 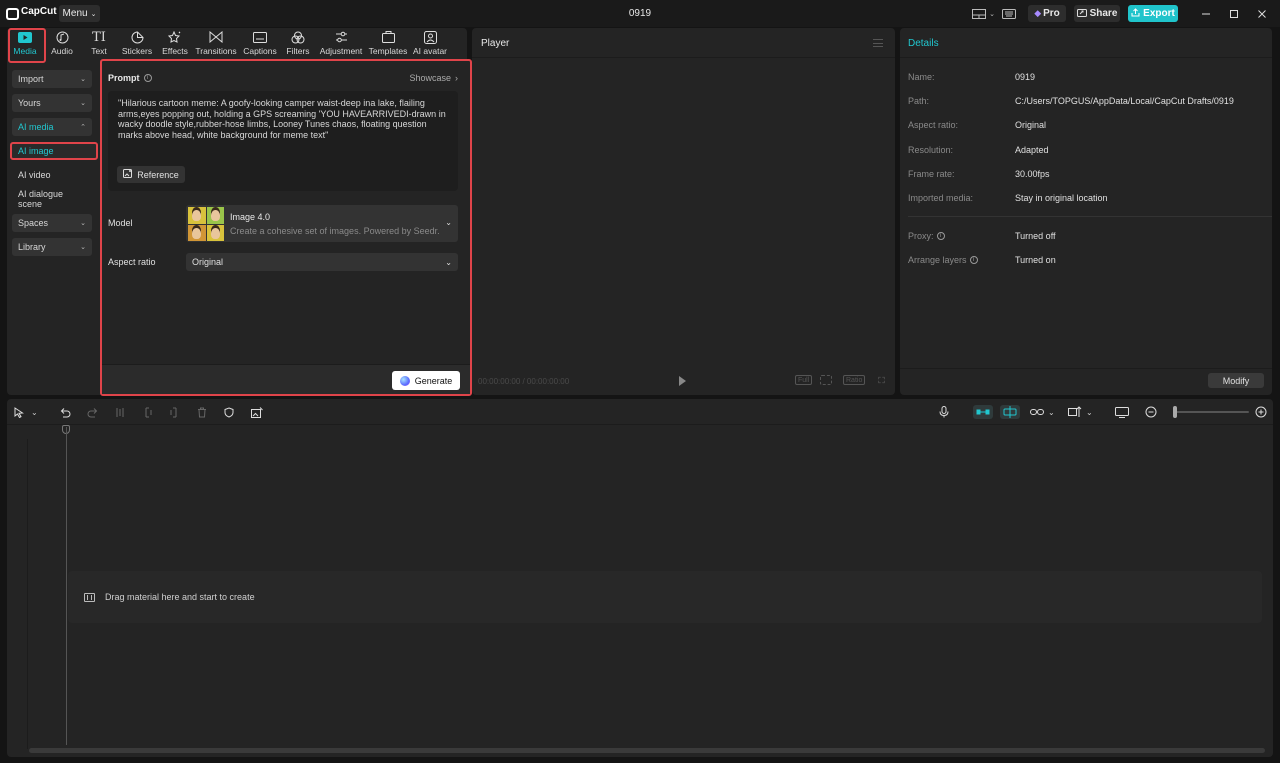 What do you see at coordinates (137, 43) in the screenshot?
I see `tab-stickers: Stickers` at bounding box center [137, 43].